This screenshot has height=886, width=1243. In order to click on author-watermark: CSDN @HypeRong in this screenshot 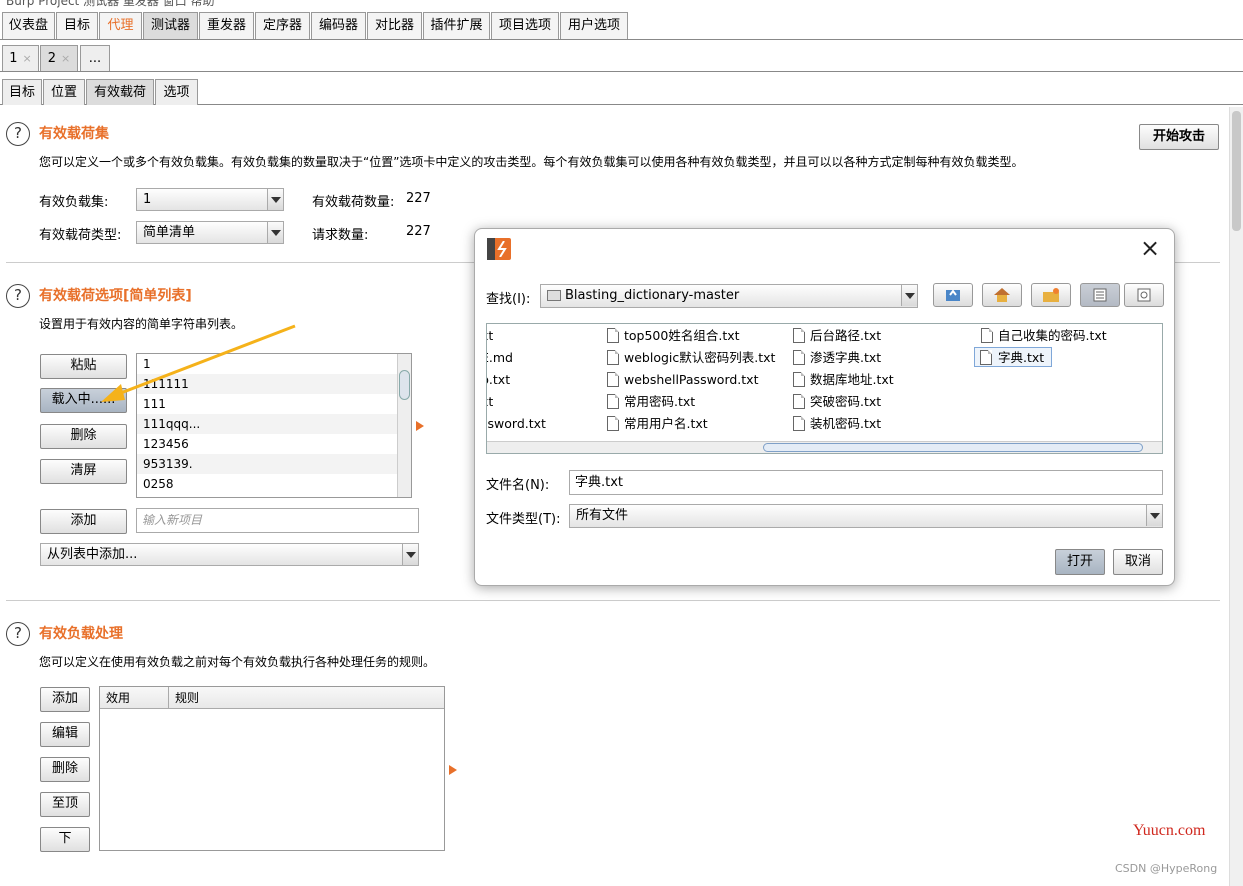, I will do `click(1166, 868)`.